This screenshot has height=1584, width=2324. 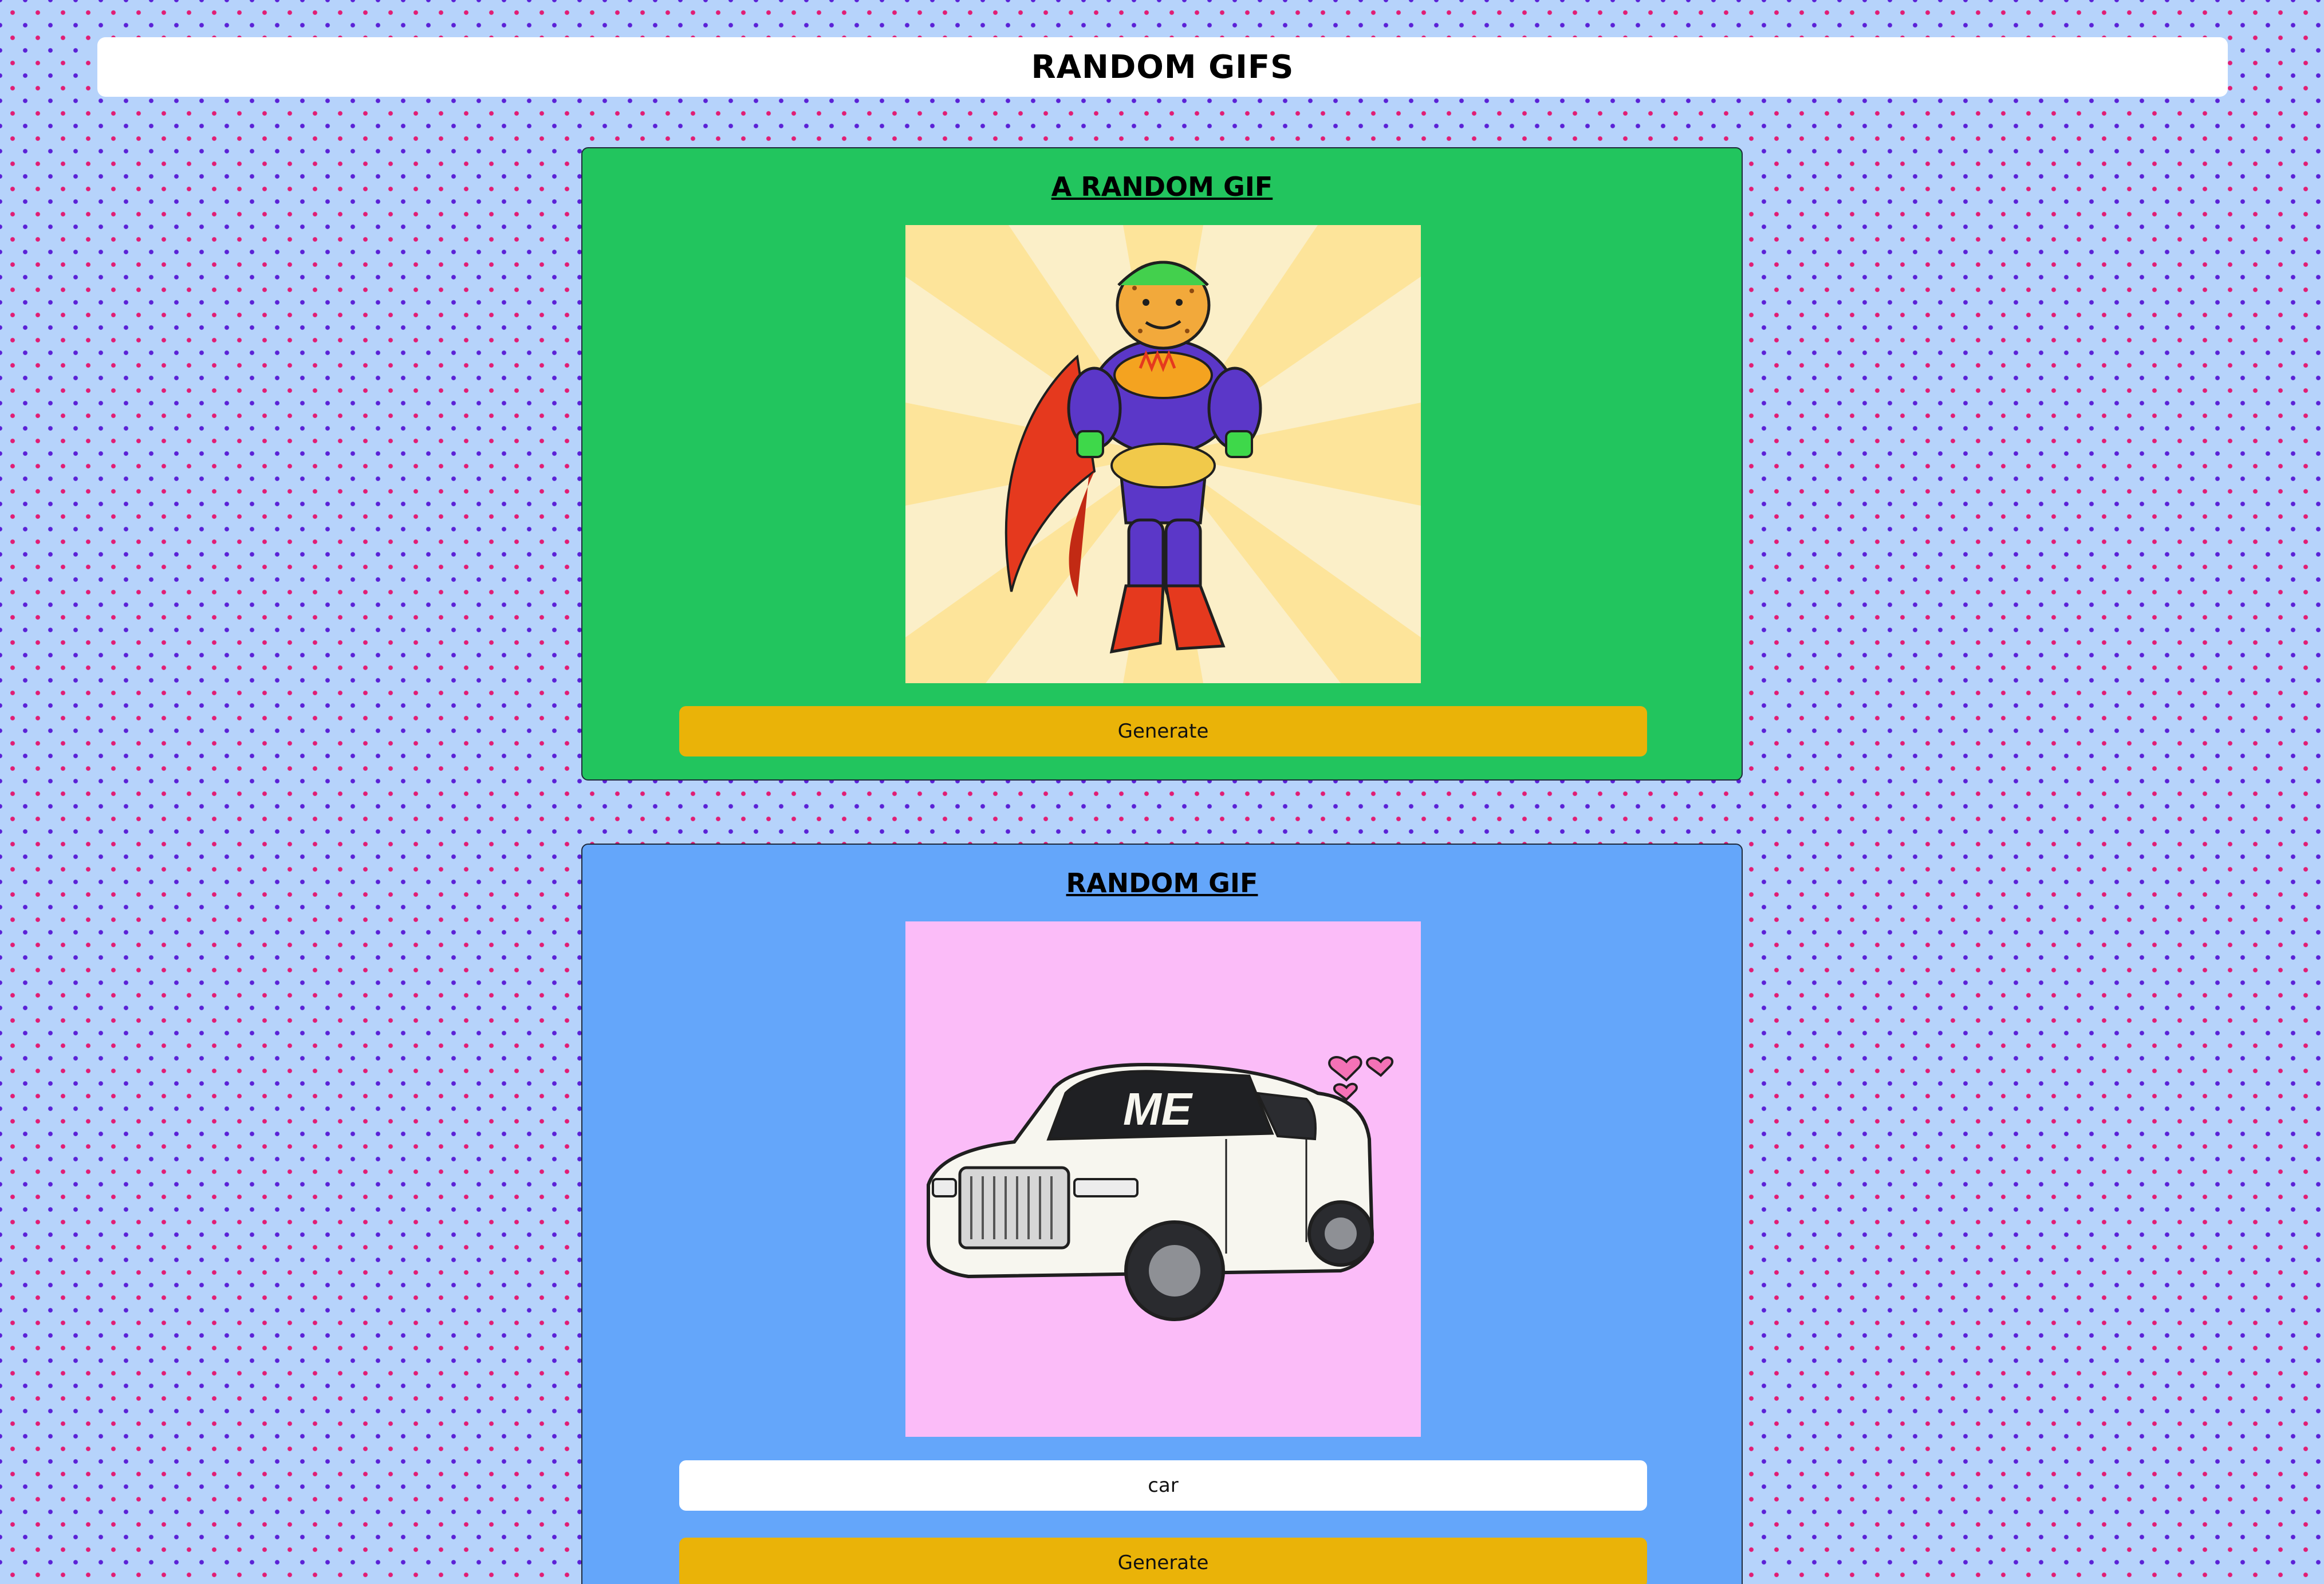 I want to click on car-illustration: ME, so click(x=1163, y=1179).